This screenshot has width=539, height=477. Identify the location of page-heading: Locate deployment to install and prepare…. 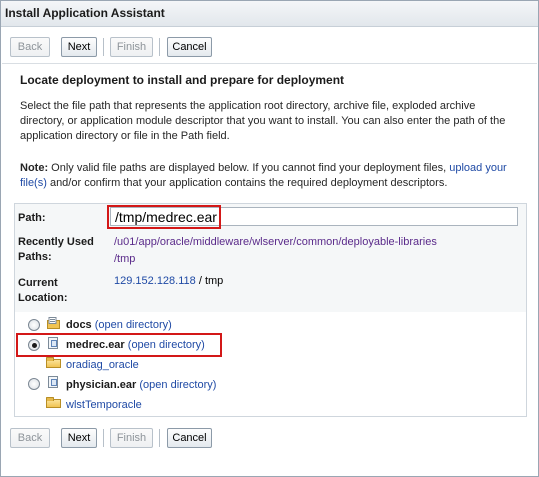
(182, 80).